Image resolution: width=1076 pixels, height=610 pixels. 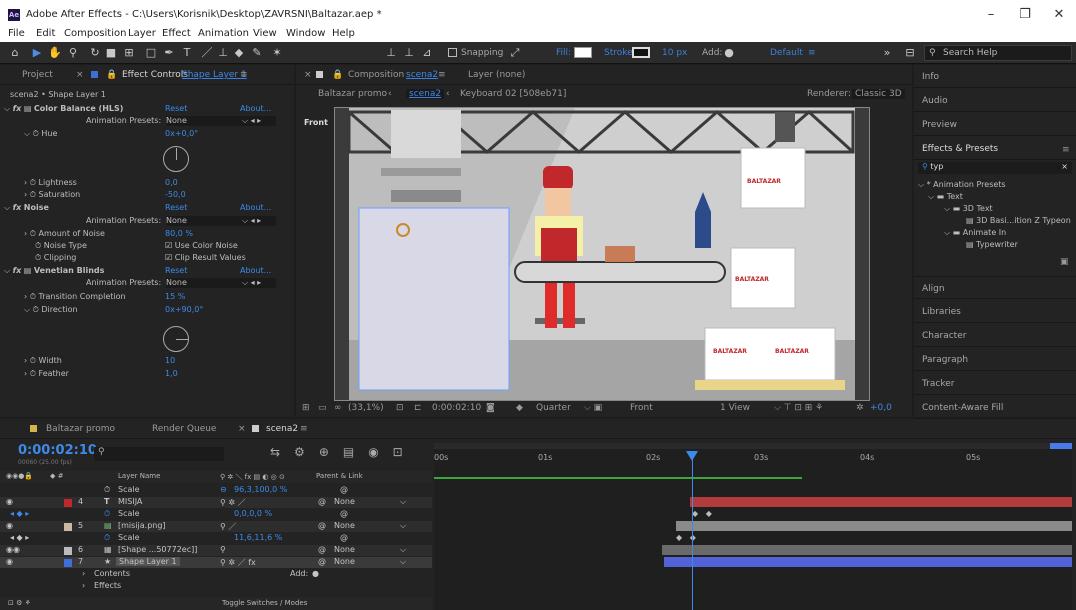 What do you see at coordinates (223, 33) in the screenshot?
I see `menu-animation: Animation` at bounding box center [223, 33].